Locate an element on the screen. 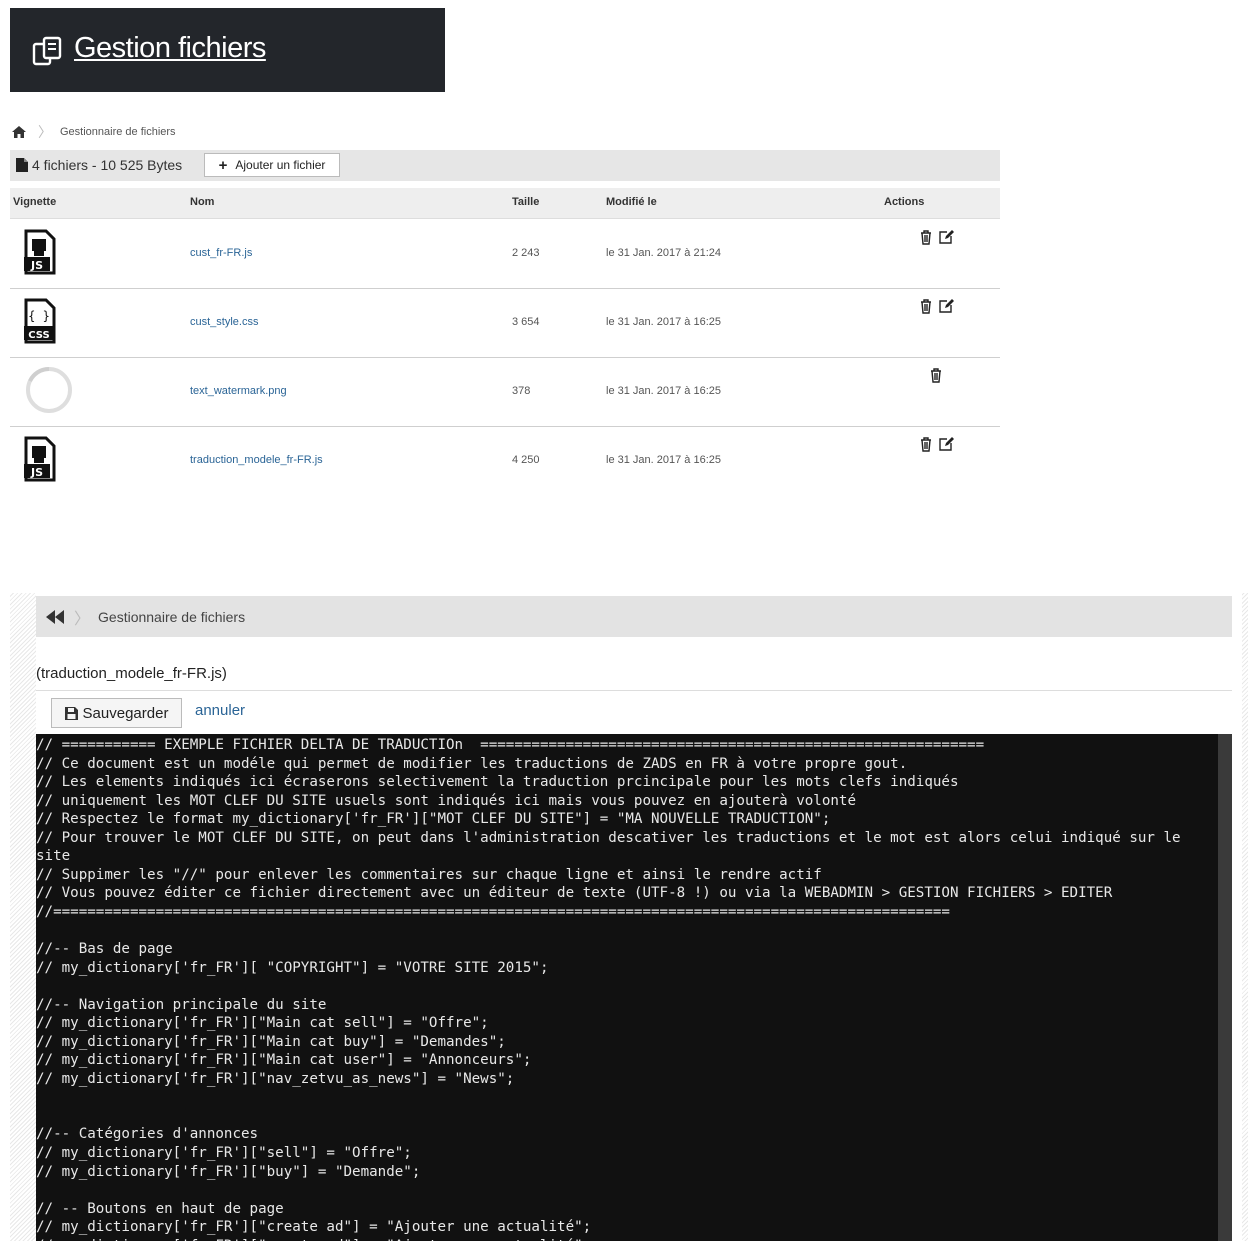  col-size: Taille is located at coordinates (526, 202).